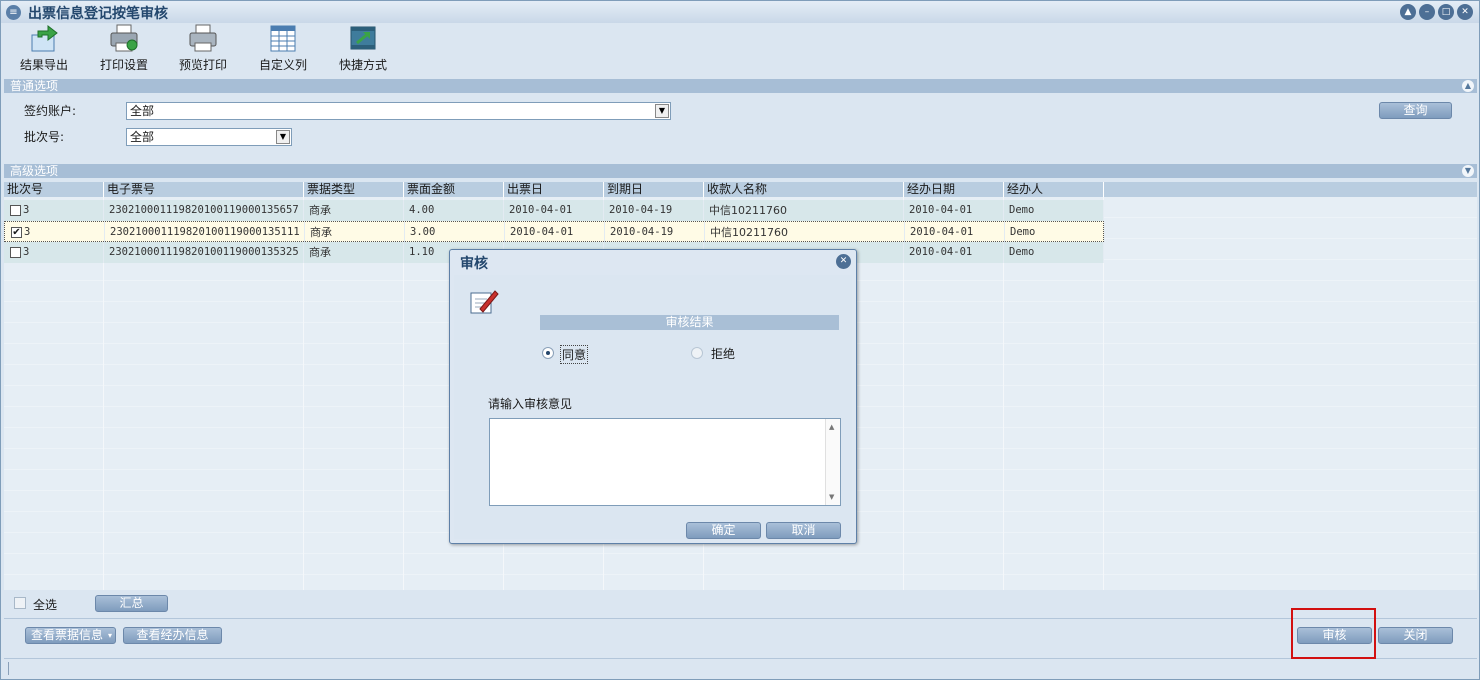 The height and width of the screenshot is (680, 1480). Describe the element at coordinates (554, 189) in the screenshot. I see `column-header: 出票日` at that location.